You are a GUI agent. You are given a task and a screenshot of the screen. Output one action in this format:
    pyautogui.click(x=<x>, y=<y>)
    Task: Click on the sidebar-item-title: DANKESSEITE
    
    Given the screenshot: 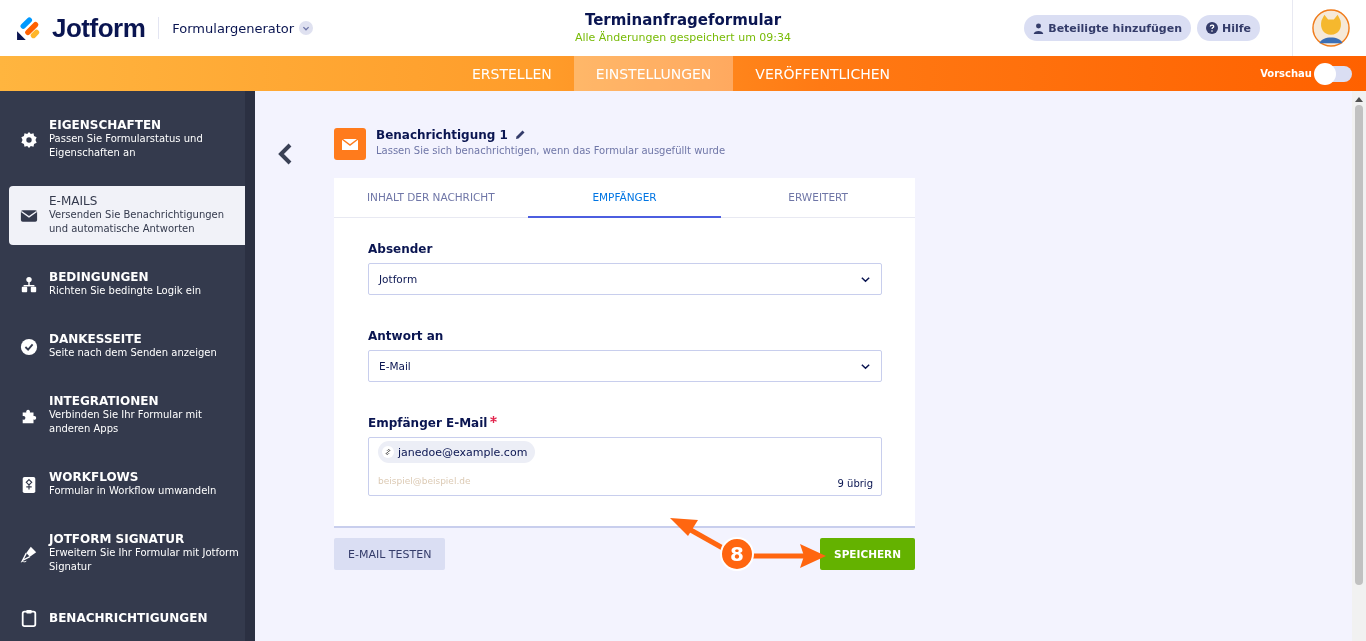 What is the action you would take?
    pyautogui.click(x=96, y=339)
    